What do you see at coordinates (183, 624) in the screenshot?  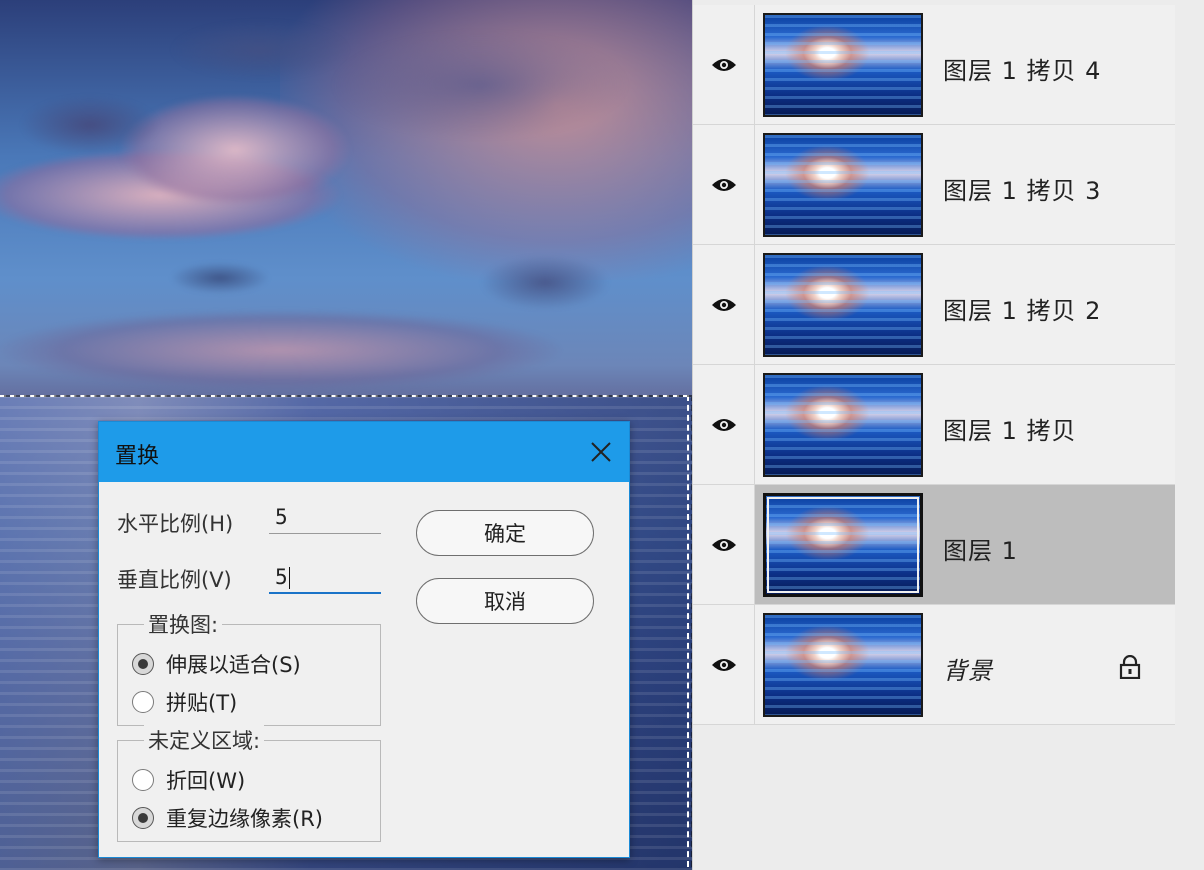 I see `displacement-map-title: 置换图:` at bounding box center [183, 624].